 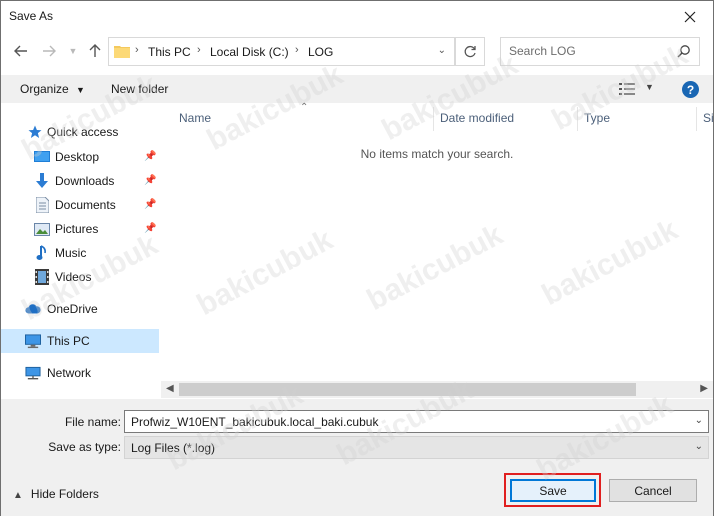 I want to click on sidebar-item-label: Quick access, so click(x=83, y=132).